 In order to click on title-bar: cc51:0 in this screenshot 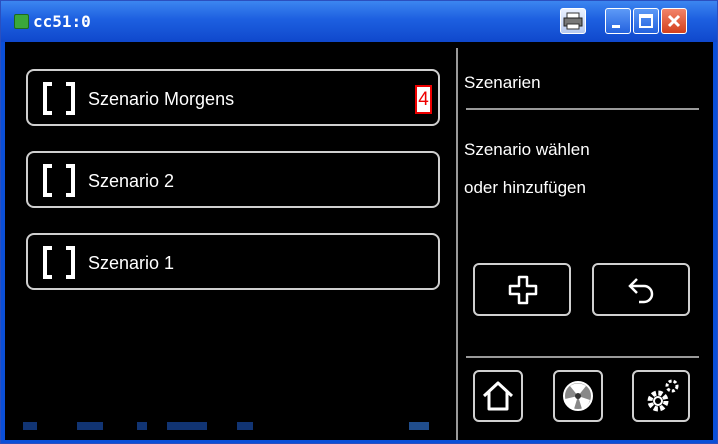, I will do `click(359, 21)`.